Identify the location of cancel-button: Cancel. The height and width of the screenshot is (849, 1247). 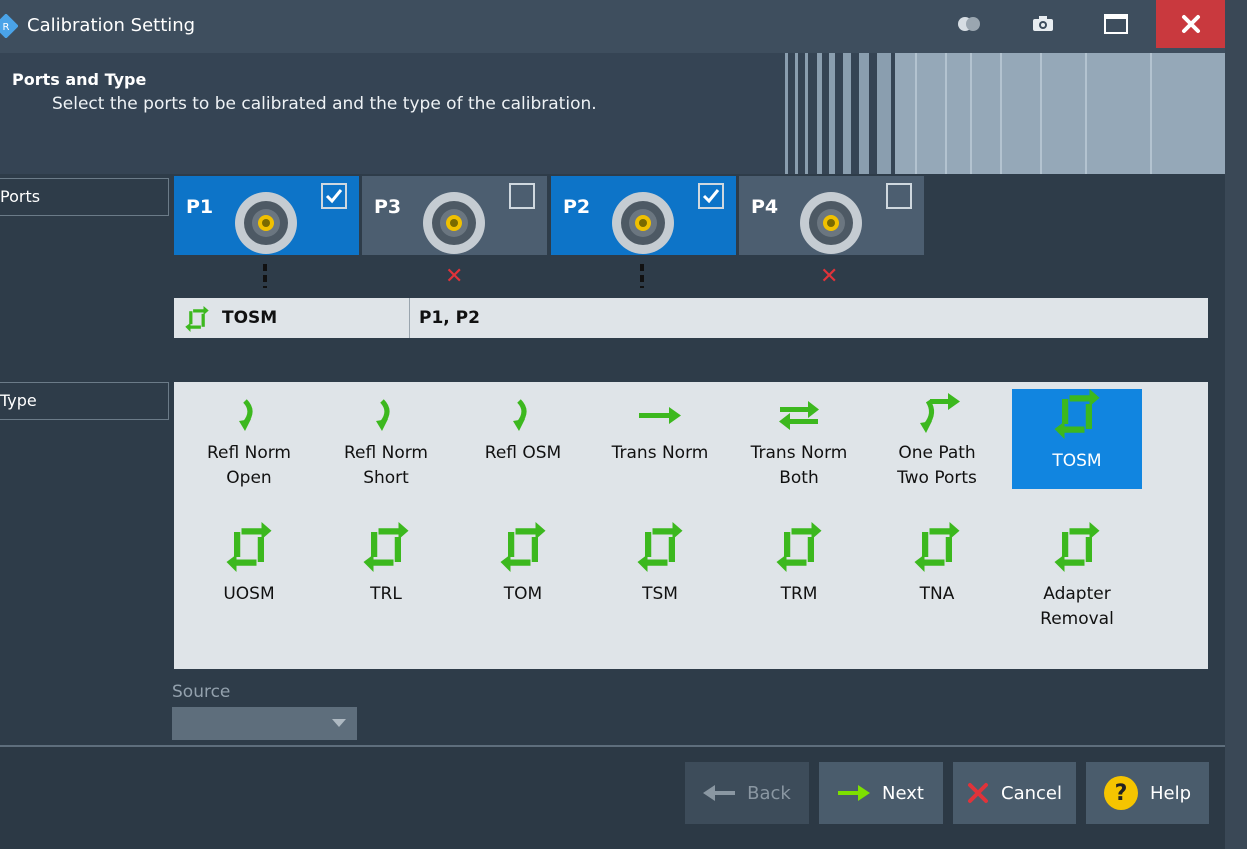
(1014, 793).